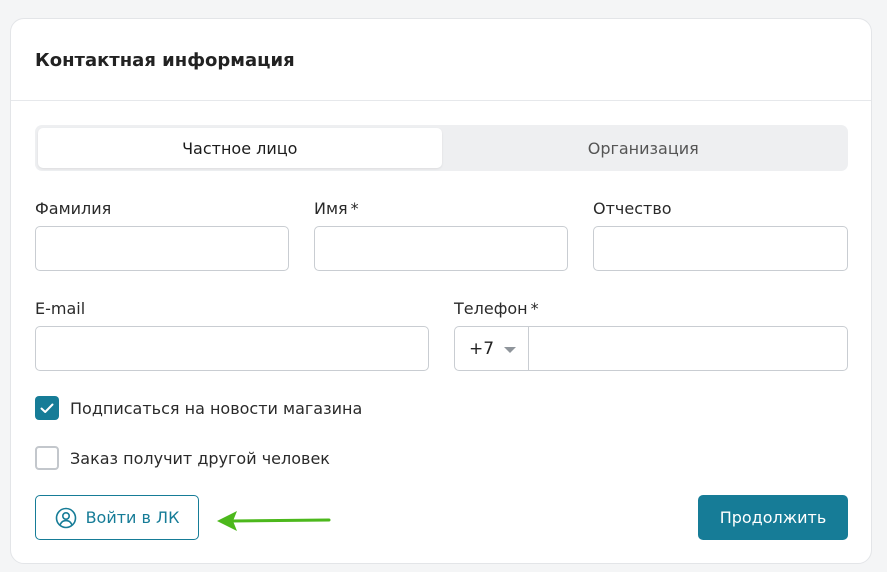 Image resolution: width=887 pixels, height=572 pixels. I want to click on last-name-label: Фамилия, so click(73, 208).